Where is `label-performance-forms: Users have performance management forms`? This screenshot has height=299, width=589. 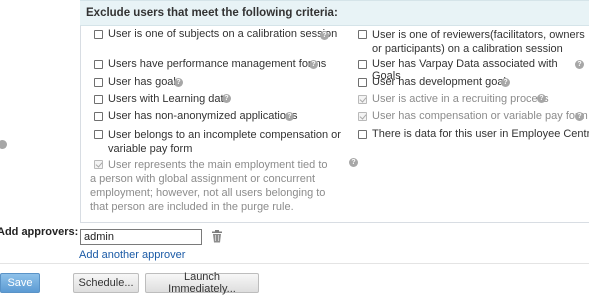 label-performance-forms: Users have performance management forms is located at coordinates (217, 64).